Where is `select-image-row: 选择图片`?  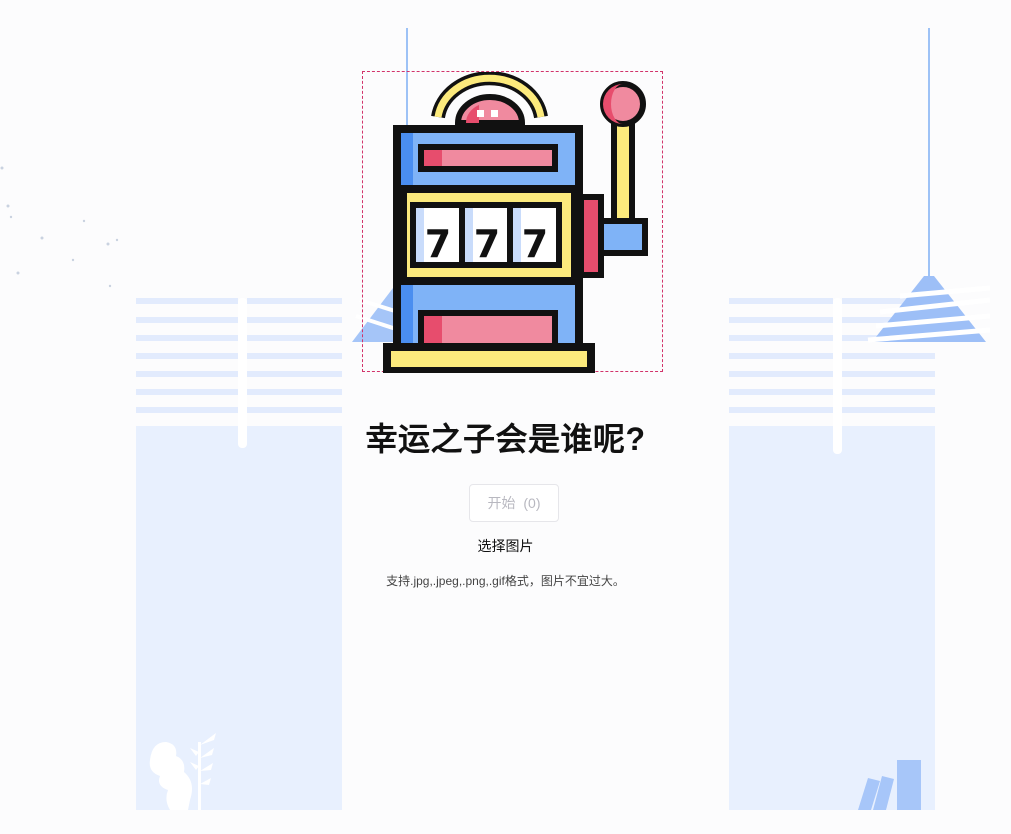 select-image-row: 选择图片 is located at coordinates (505, 546).